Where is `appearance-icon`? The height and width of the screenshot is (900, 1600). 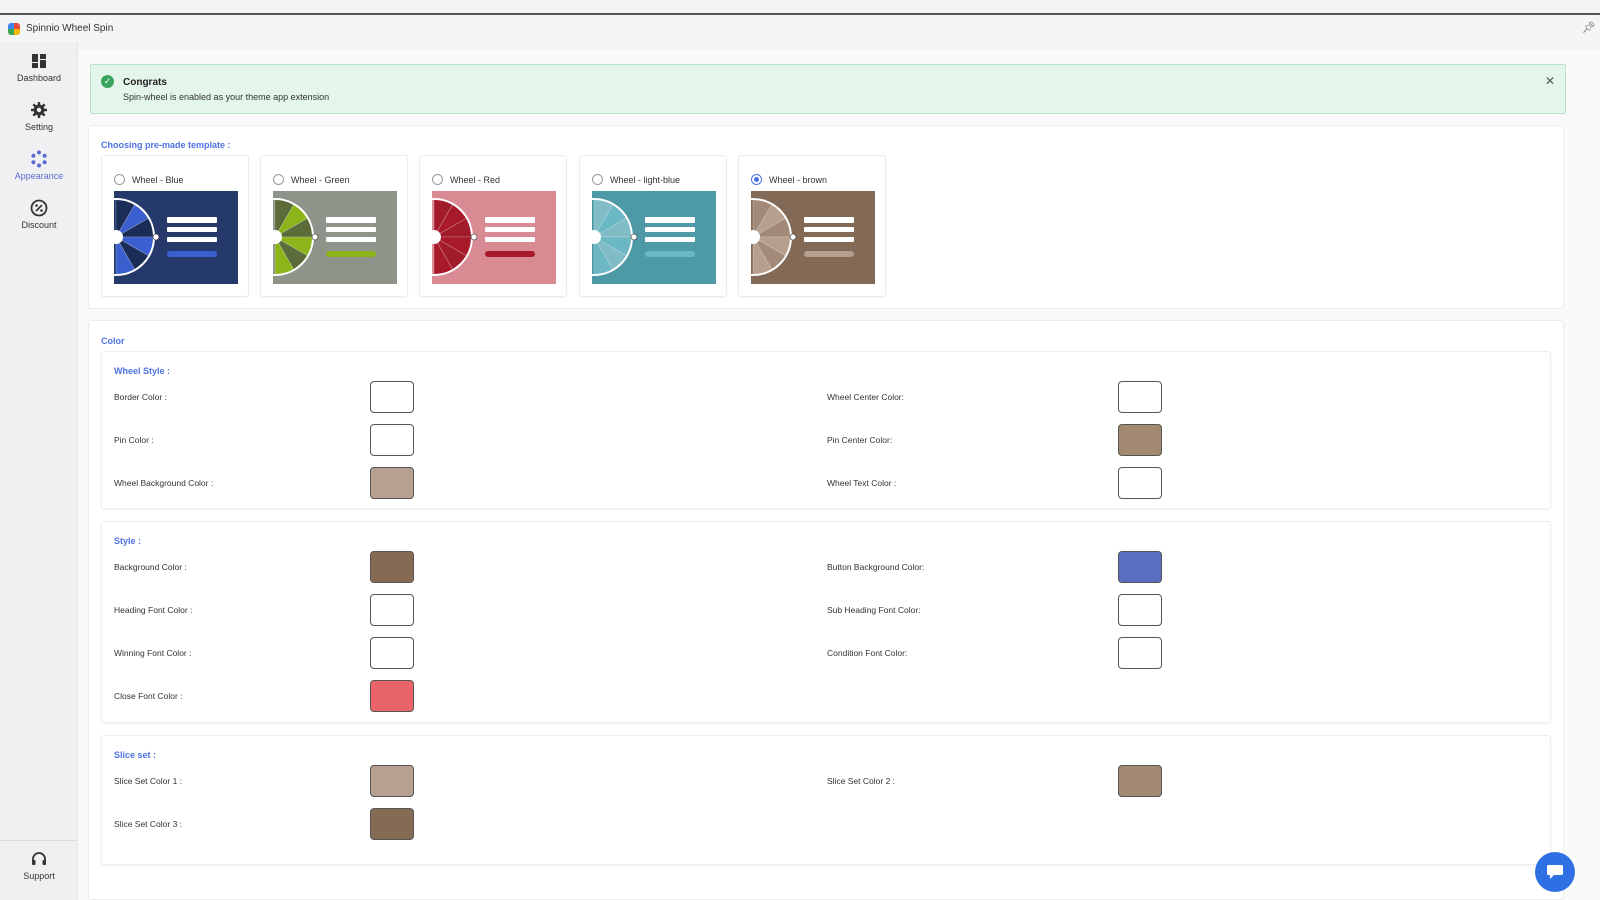
appearance-icon is located at coordinates (39, 159).